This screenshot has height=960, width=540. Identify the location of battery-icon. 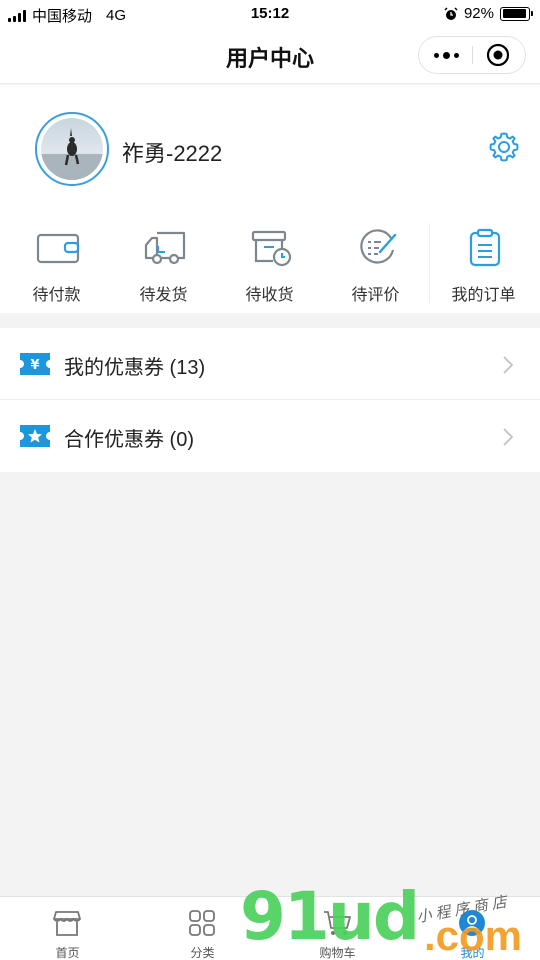
(516, 13).